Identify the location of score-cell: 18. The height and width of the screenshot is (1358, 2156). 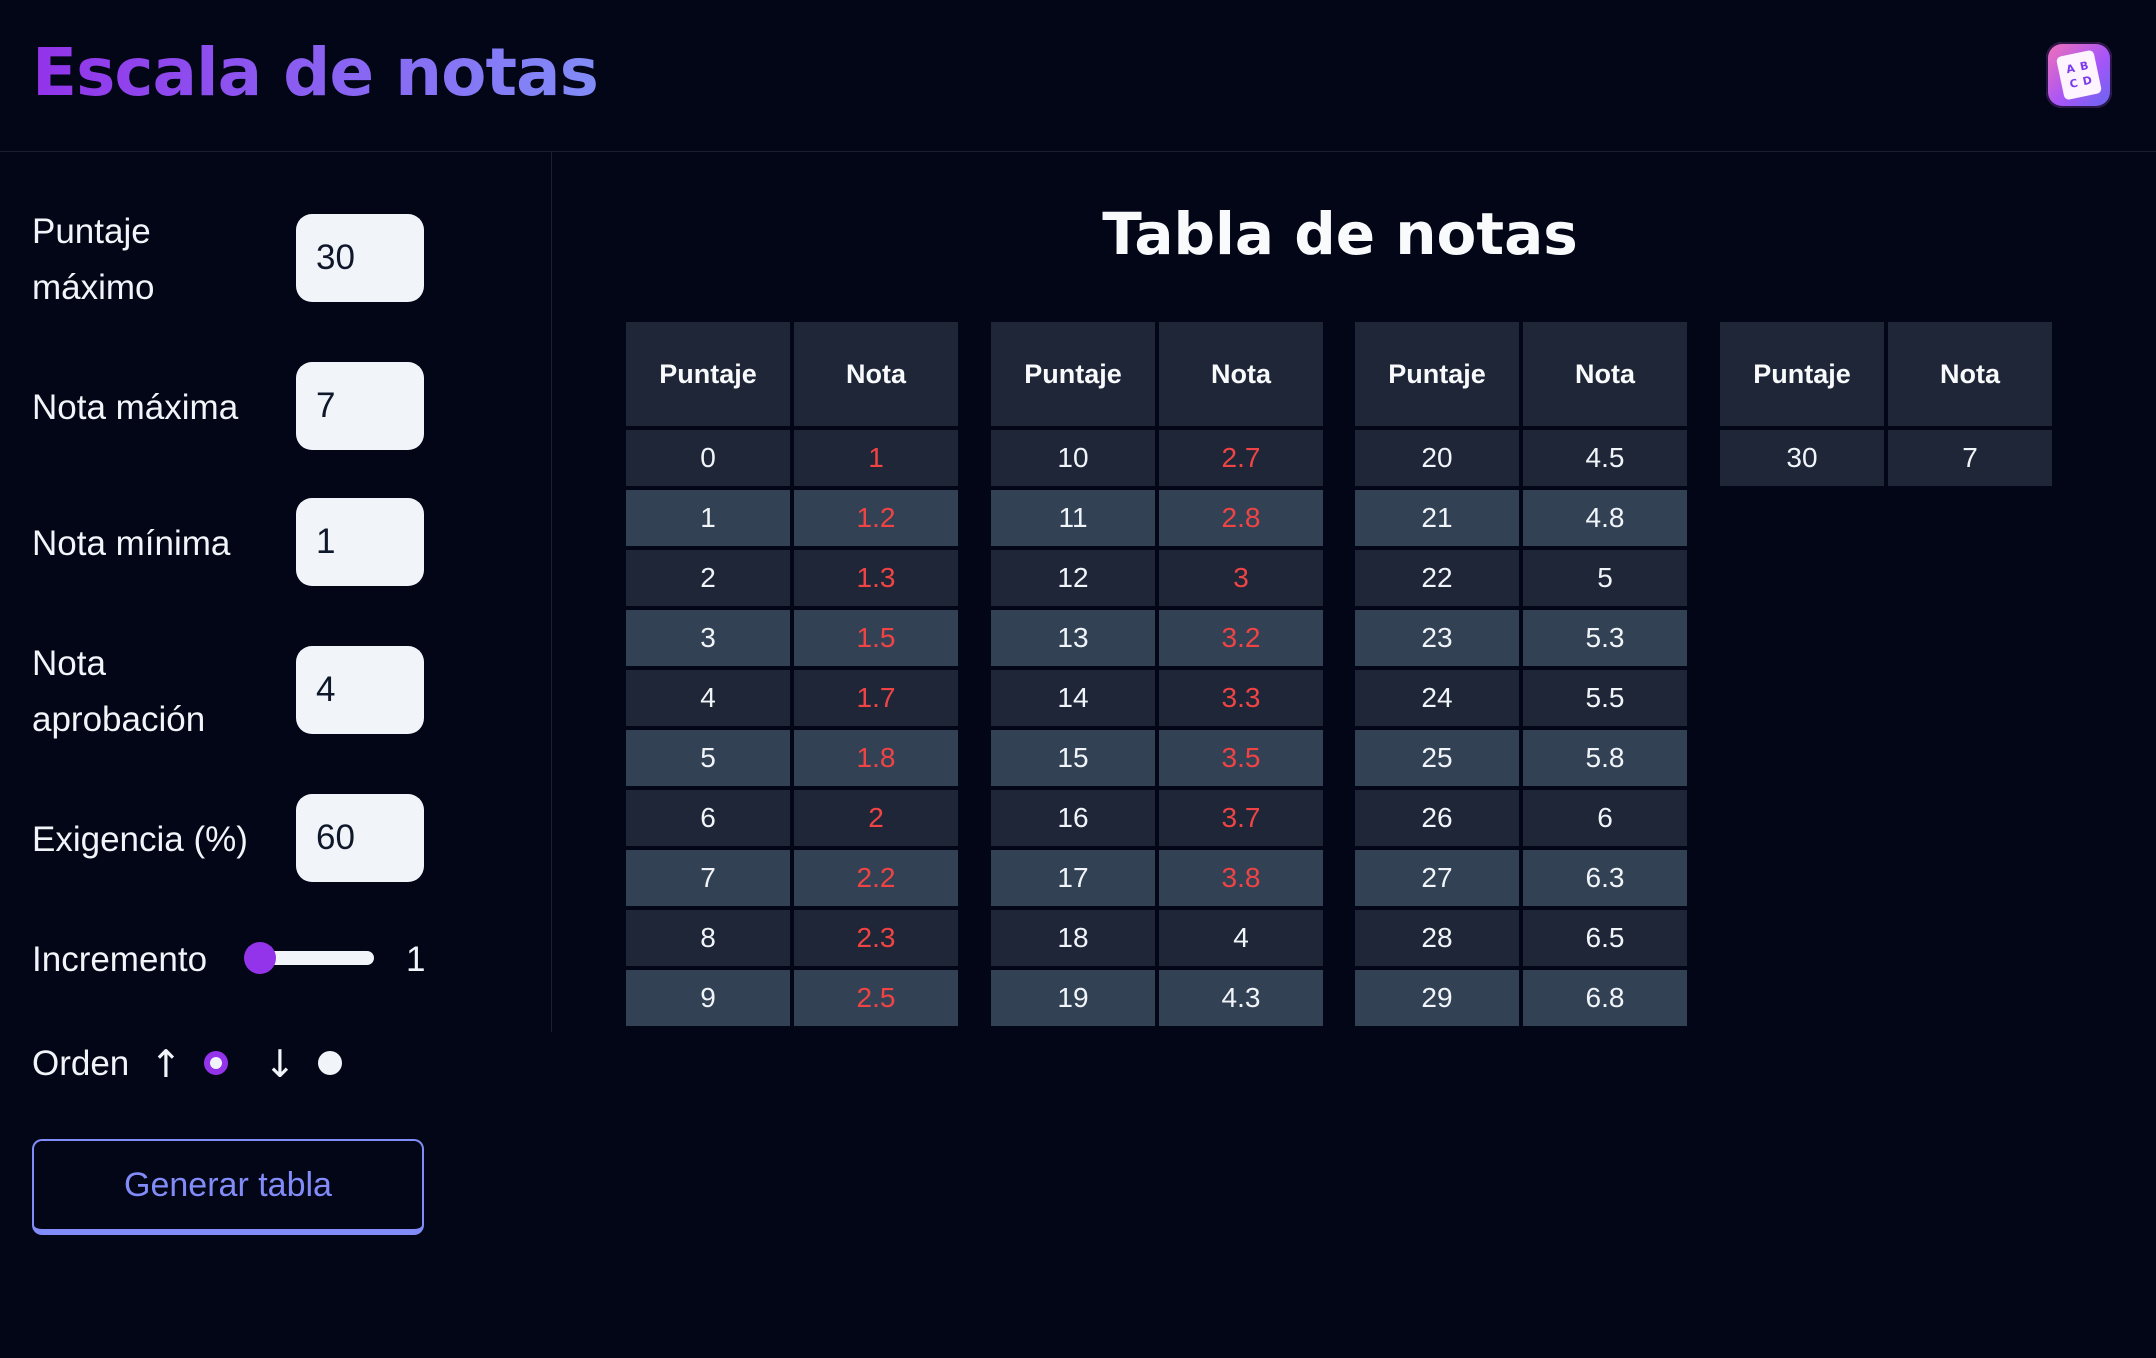
(1073, 938).